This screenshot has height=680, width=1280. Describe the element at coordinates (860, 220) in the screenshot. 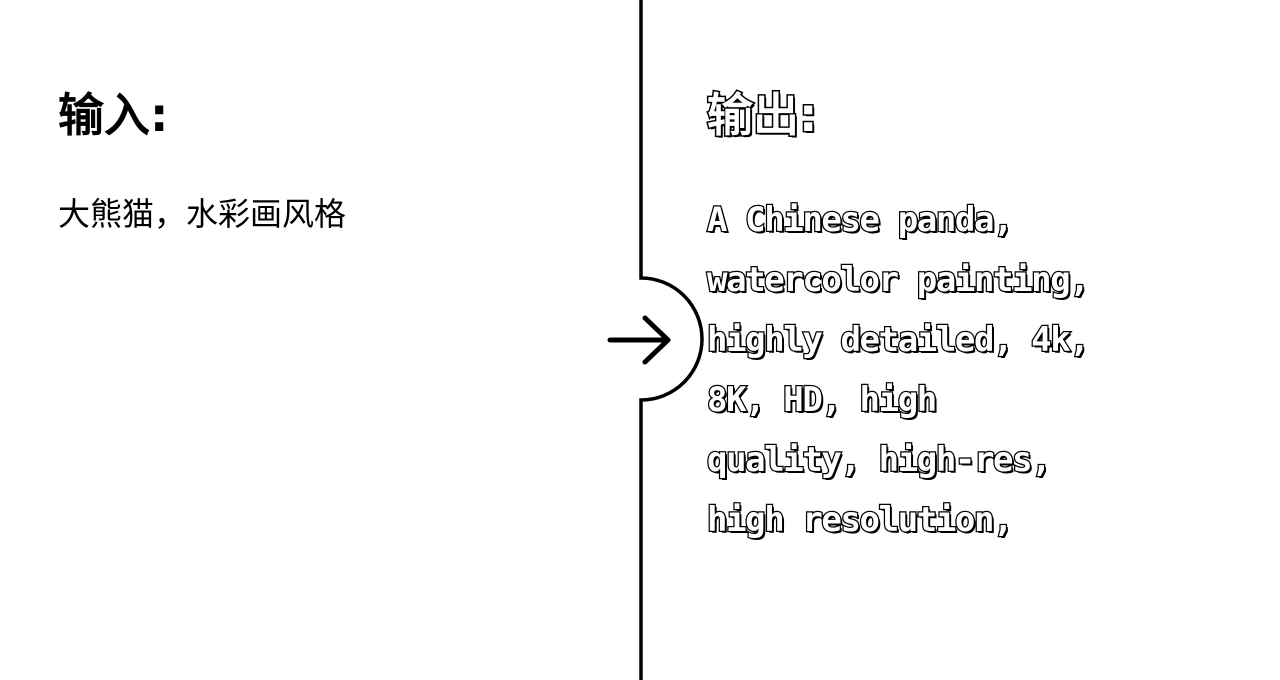

I see `output-line: A Chinese panda,` at that location.